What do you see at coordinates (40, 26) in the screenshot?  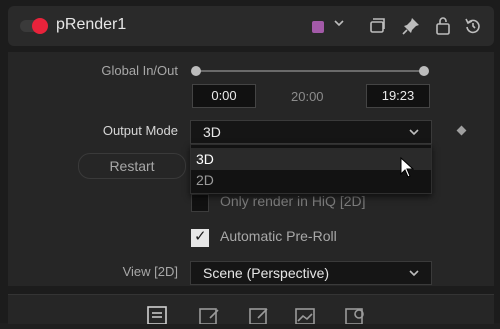 I see `toggle-knob` at bounding box center [40, 26].